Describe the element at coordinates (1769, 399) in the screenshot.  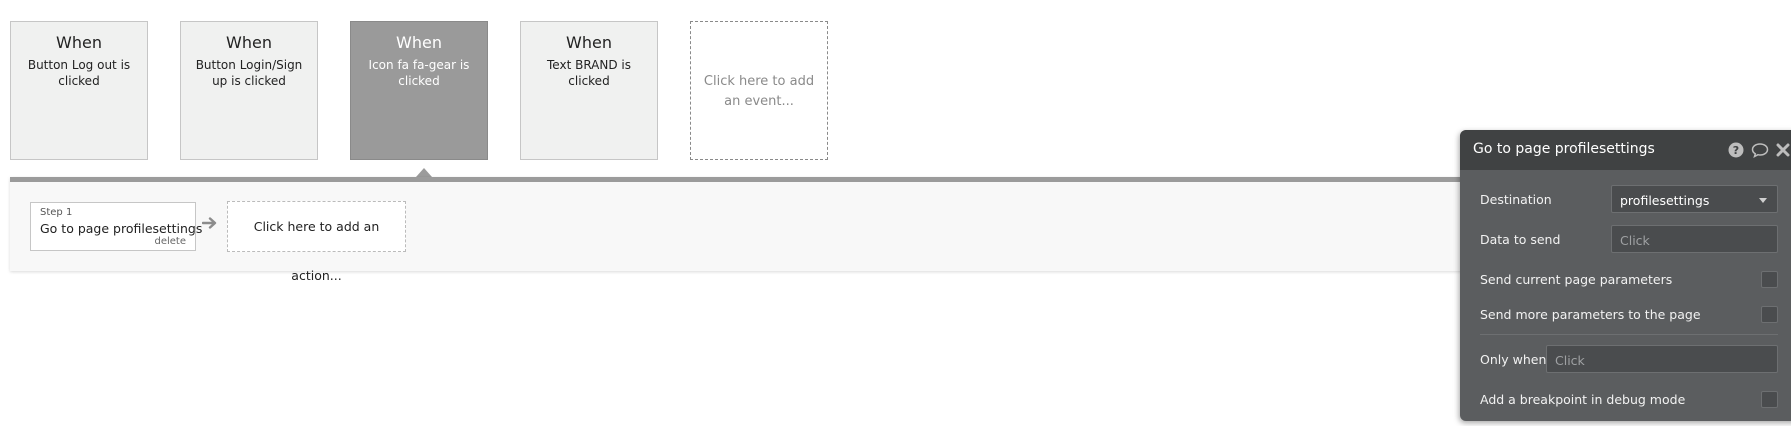
I see `breakpoint-checkbox` at that location.